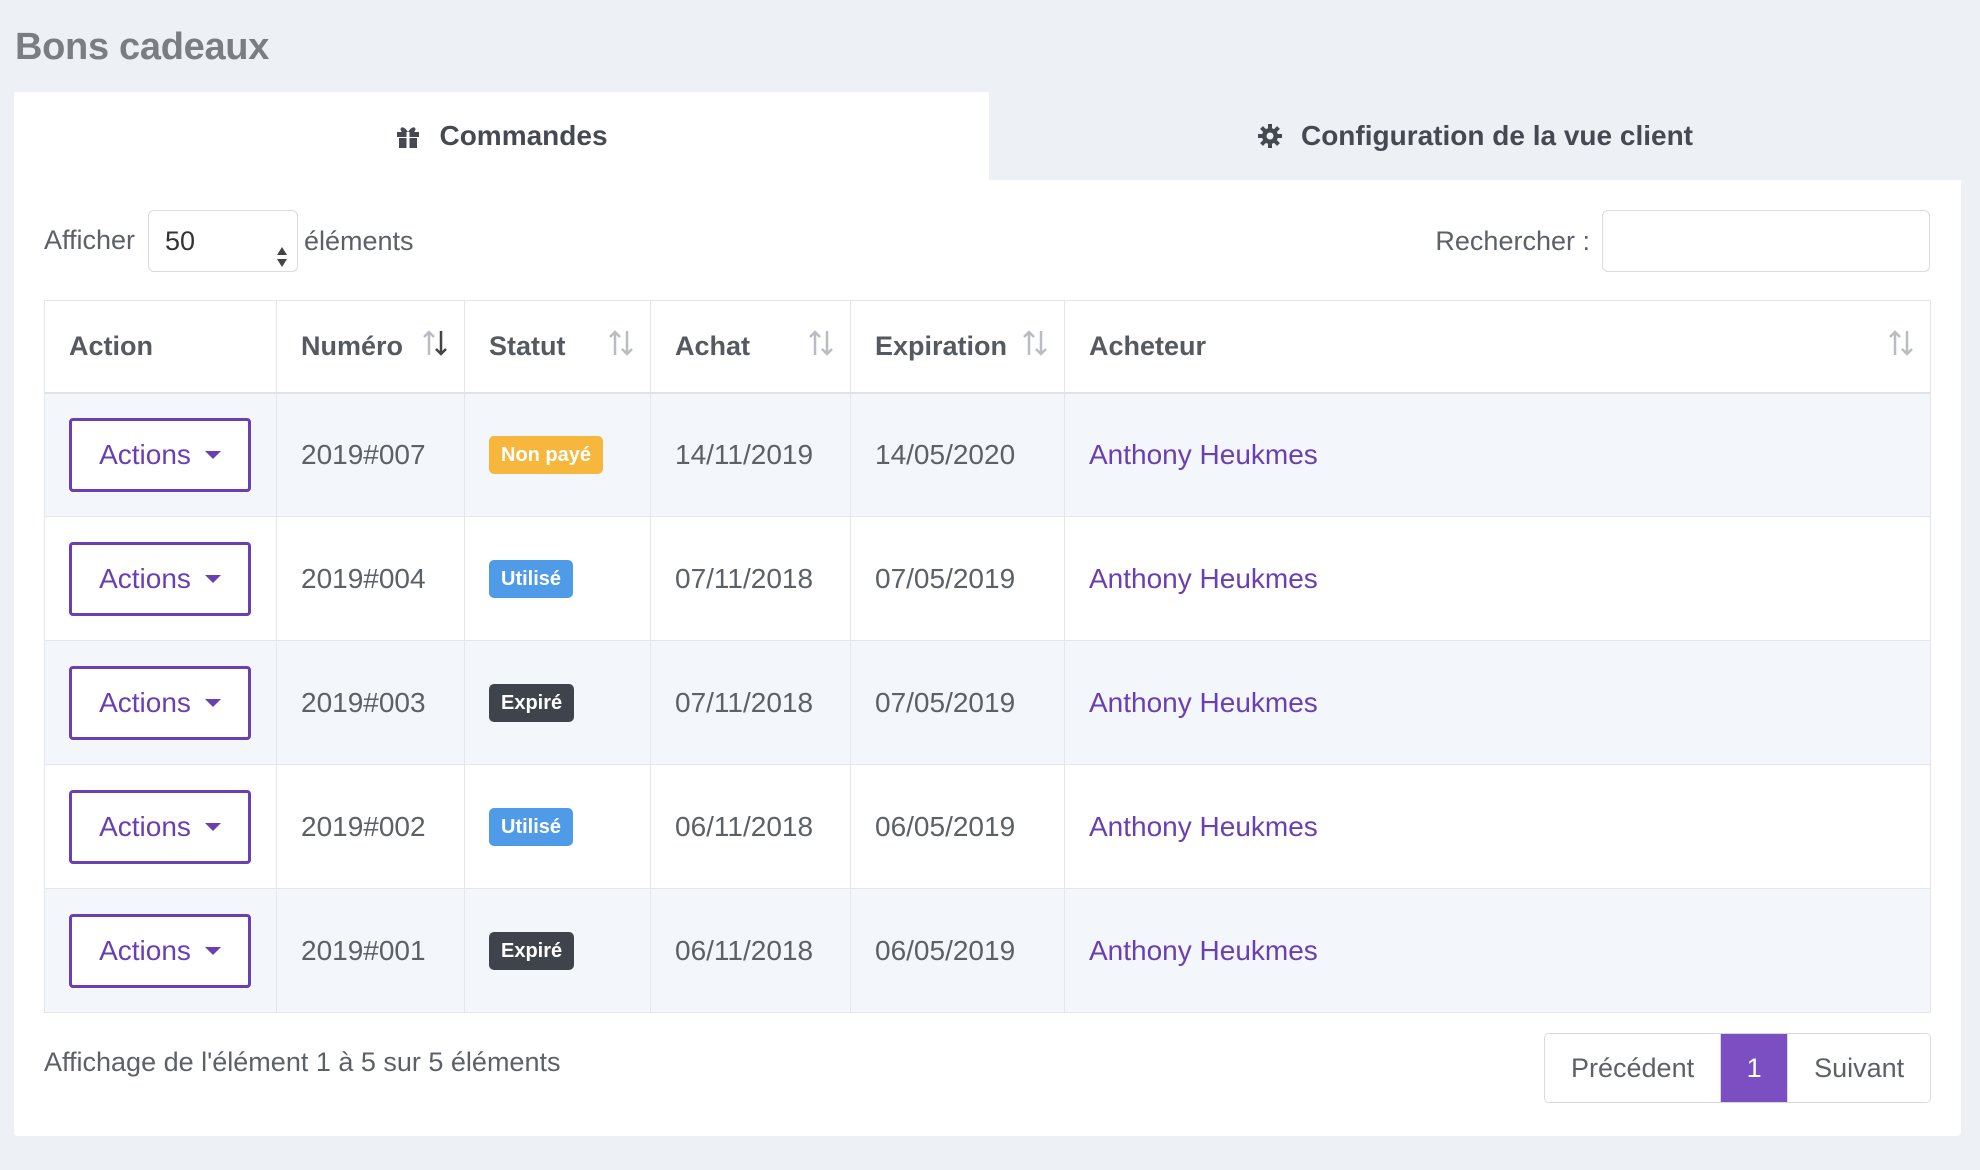 The image size is (1980, 1170). What do you see at coordinates (408, 136) in the screenshot?
I see `gift-icon` at bounding box center [408, 136].